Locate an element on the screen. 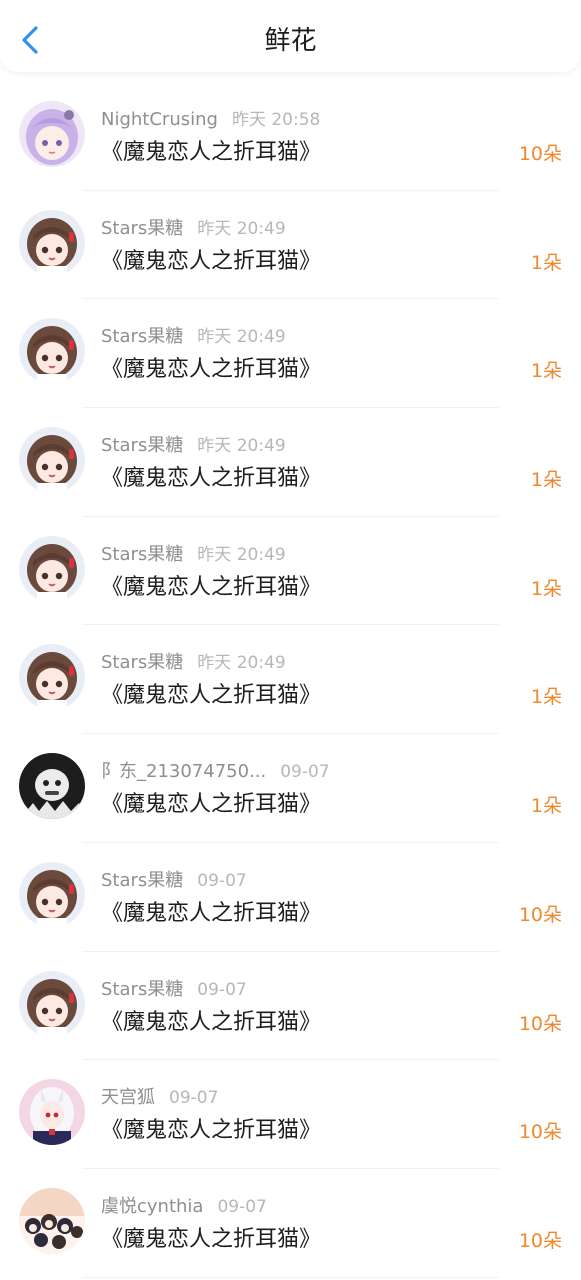 This screenshot has width=581, height=1280. item-meta: 阝东_213074750... 09-07 is located at coordinates (215, 772).